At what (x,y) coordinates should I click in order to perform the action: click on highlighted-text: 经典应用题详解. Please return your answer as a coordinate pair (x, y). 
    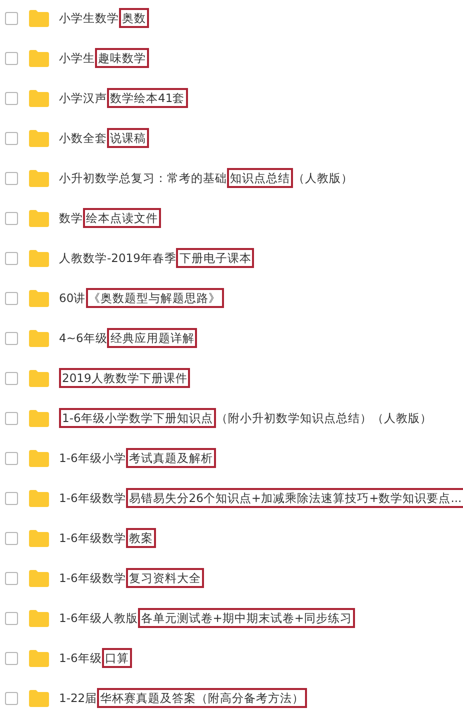
    Looking at the image, I should click on (152, 338).